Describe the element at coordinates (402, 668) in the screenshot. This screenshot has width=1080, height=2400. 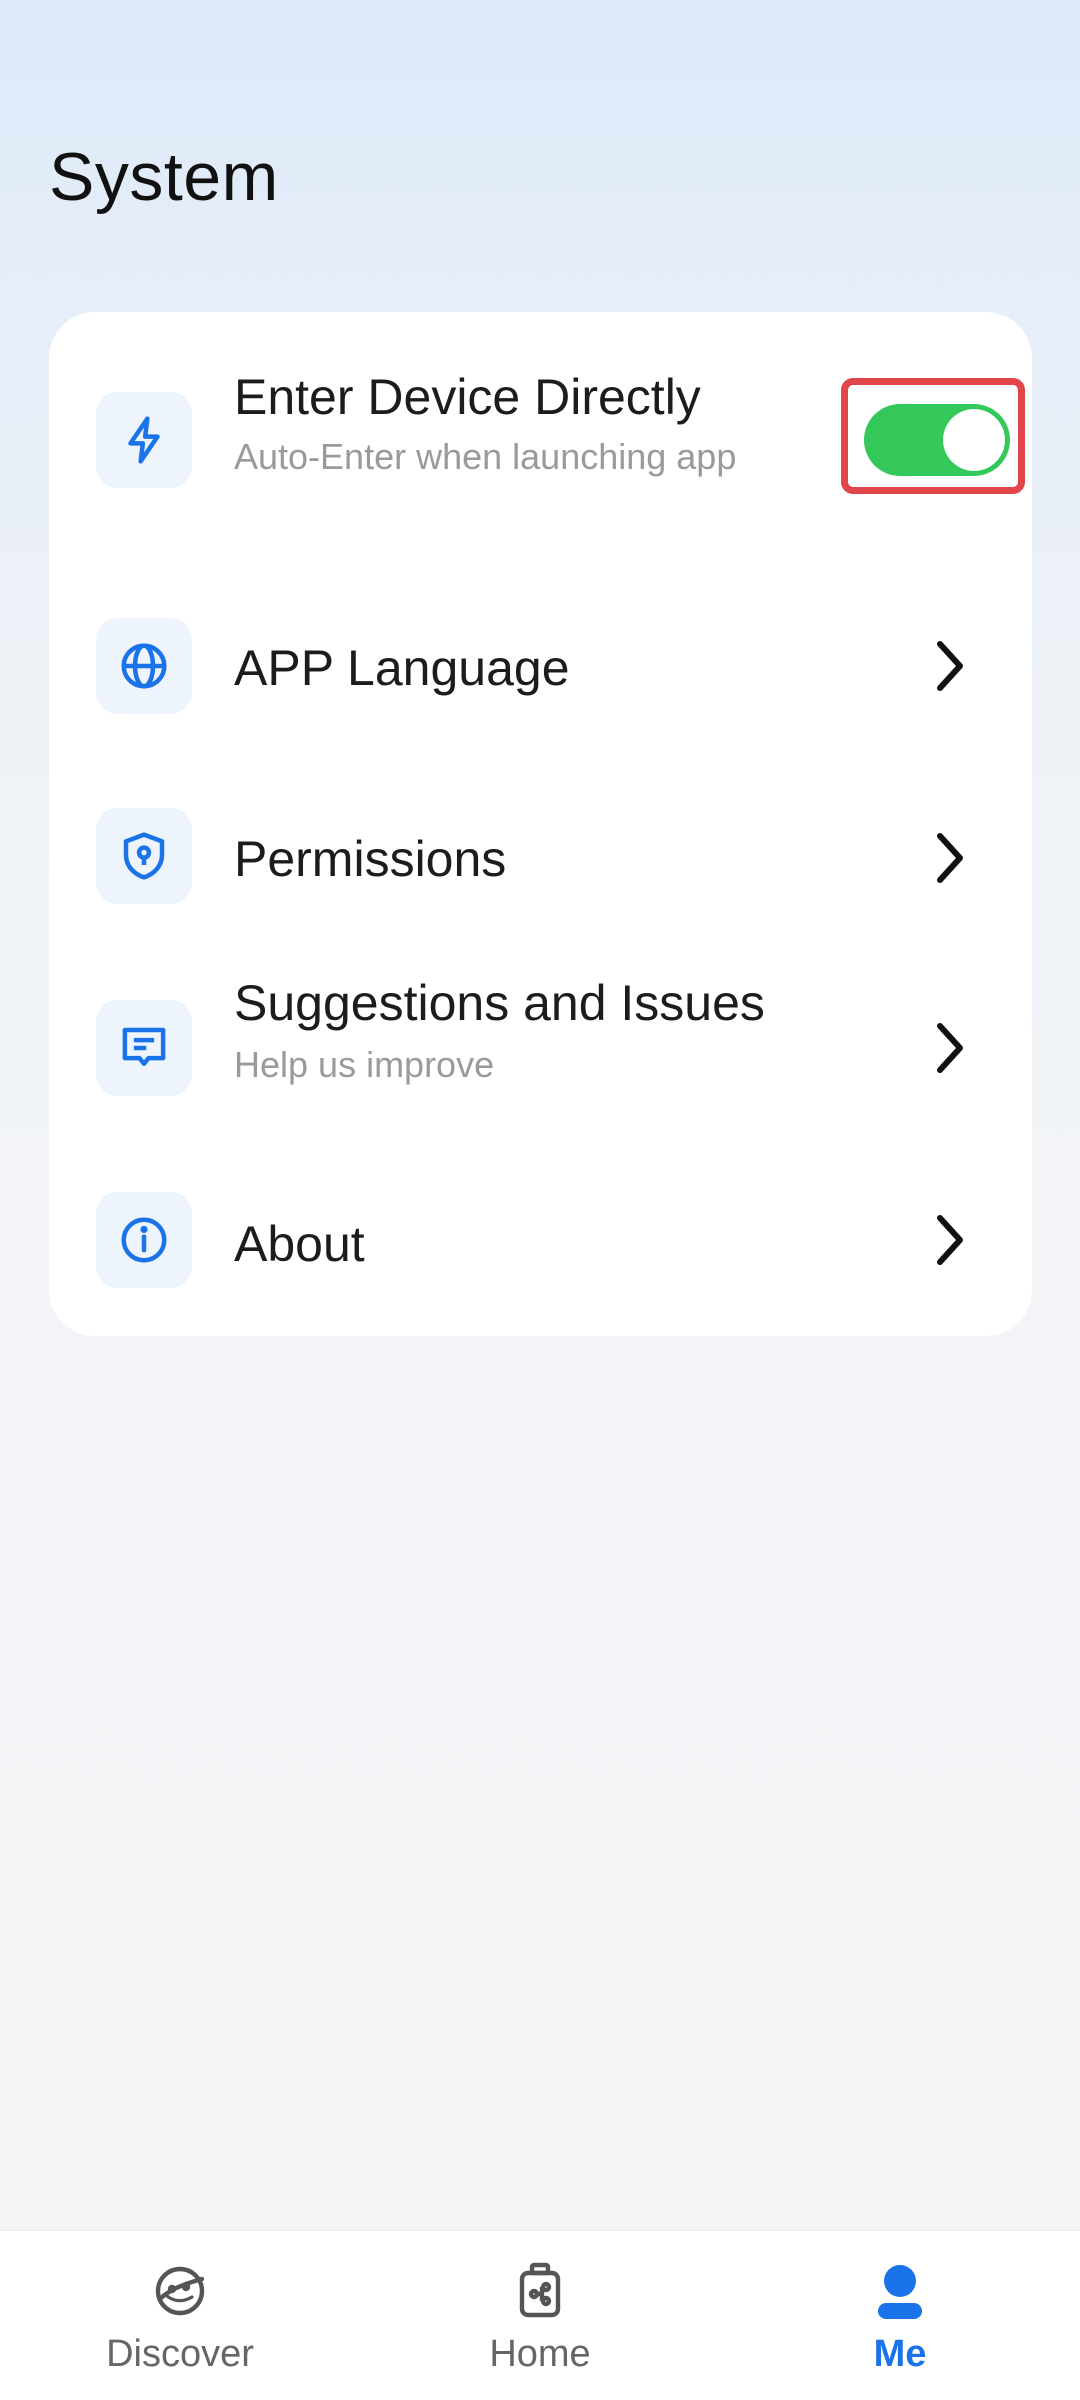
I see `setting-title: APP Language` at that location.